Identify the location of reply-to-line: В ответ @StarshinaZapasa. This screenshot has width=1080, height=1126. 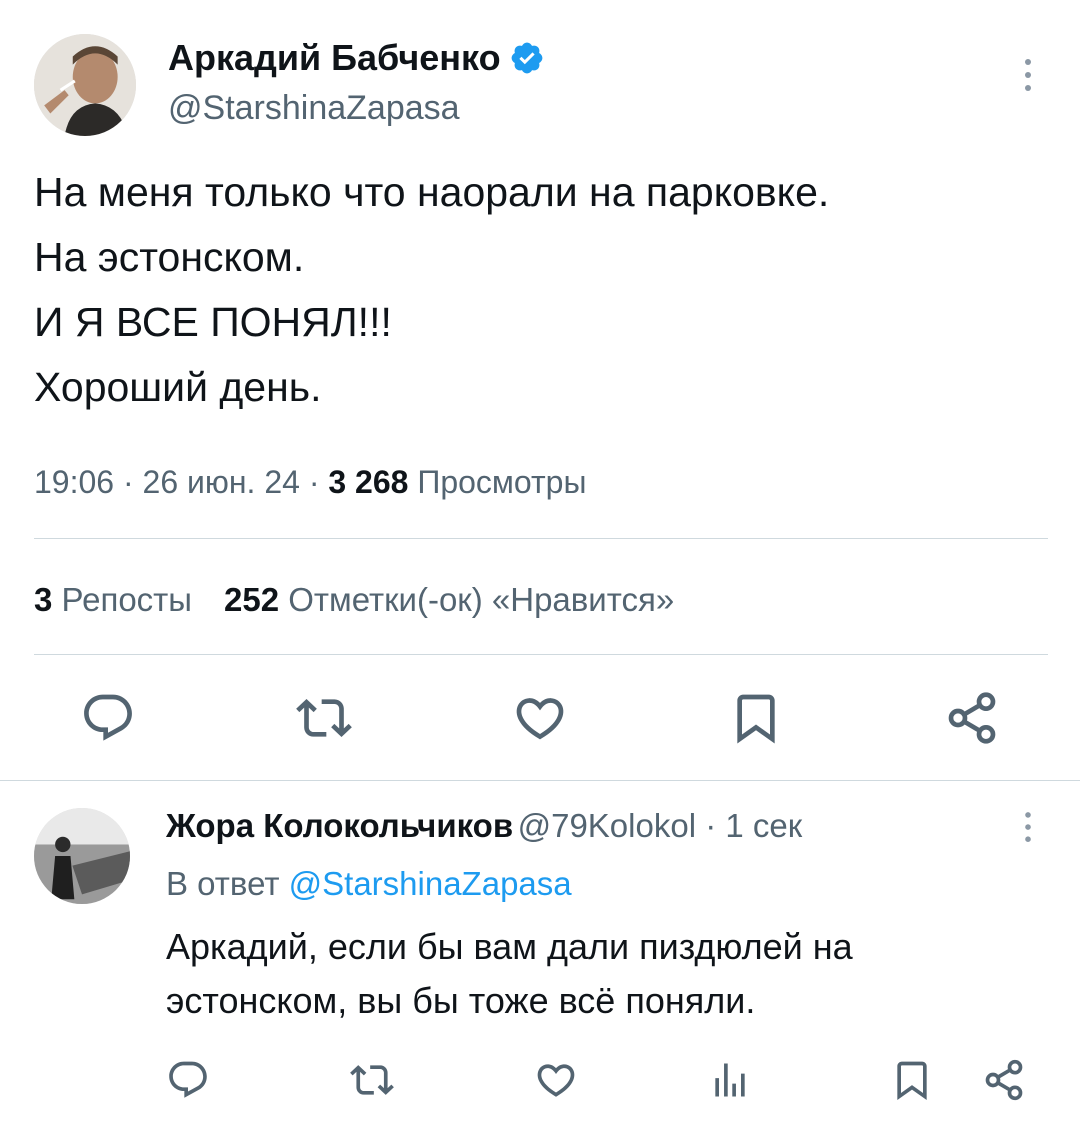
(369, 884).